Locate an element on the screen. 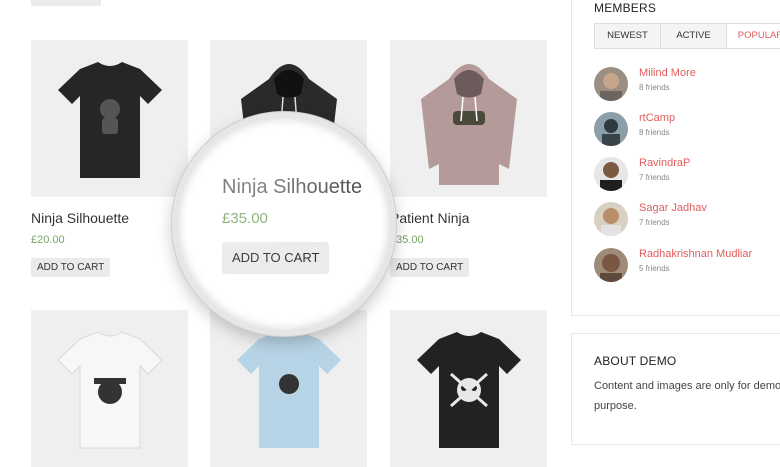  product-title: Ninja Silhouette is located at coordinates (80, 218).